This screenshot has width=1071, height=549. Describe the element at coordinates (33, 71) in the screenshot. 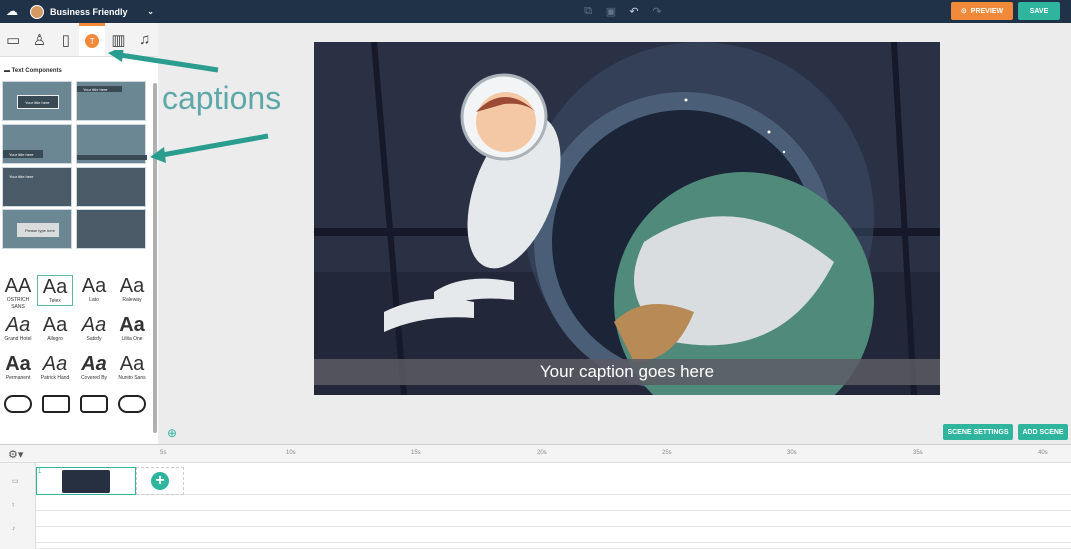

I see `section-title: ▬ Text Components` at that location.